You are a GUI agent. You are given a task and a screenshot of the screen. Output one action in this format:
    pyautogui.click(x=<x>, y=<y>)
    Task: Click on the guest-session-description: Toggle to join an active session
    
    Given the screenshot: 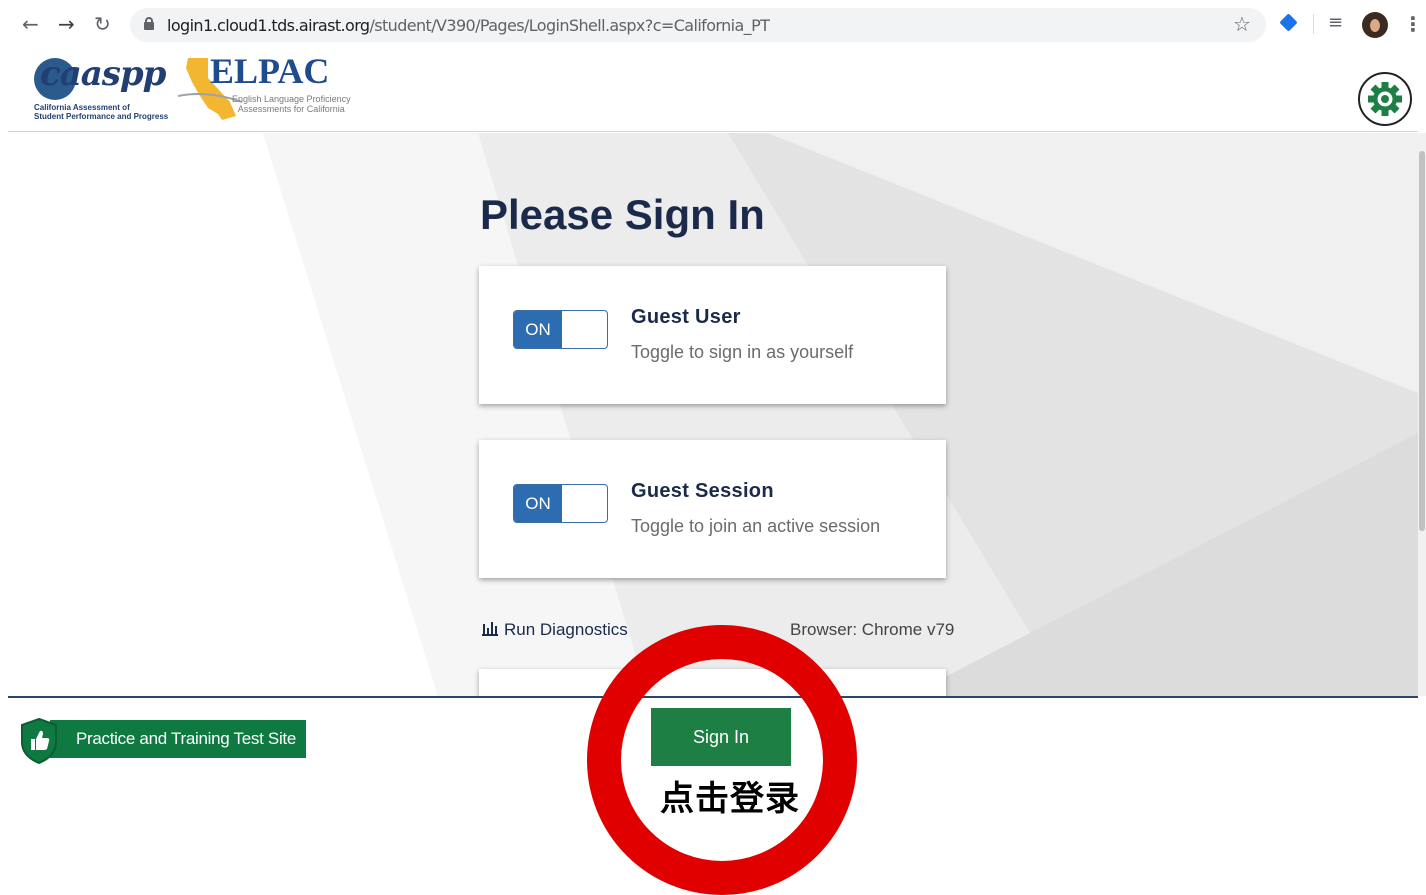 What is the action you would take?
    pyautogui.click(x=756, y=526)
    